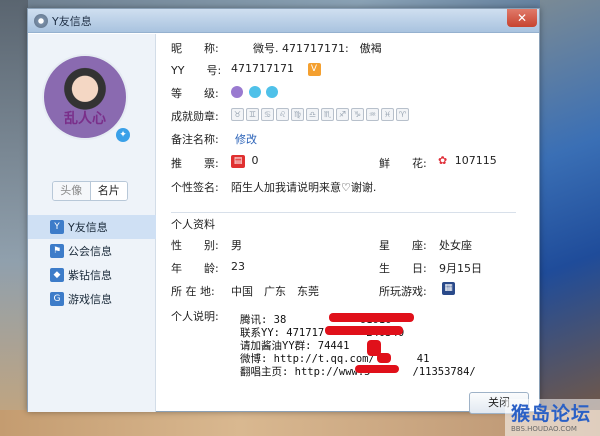 Image resolution: width=600 pixels, height=436 pixels. I want to click on nickname-row: 昵 称:, so click(195, 48).